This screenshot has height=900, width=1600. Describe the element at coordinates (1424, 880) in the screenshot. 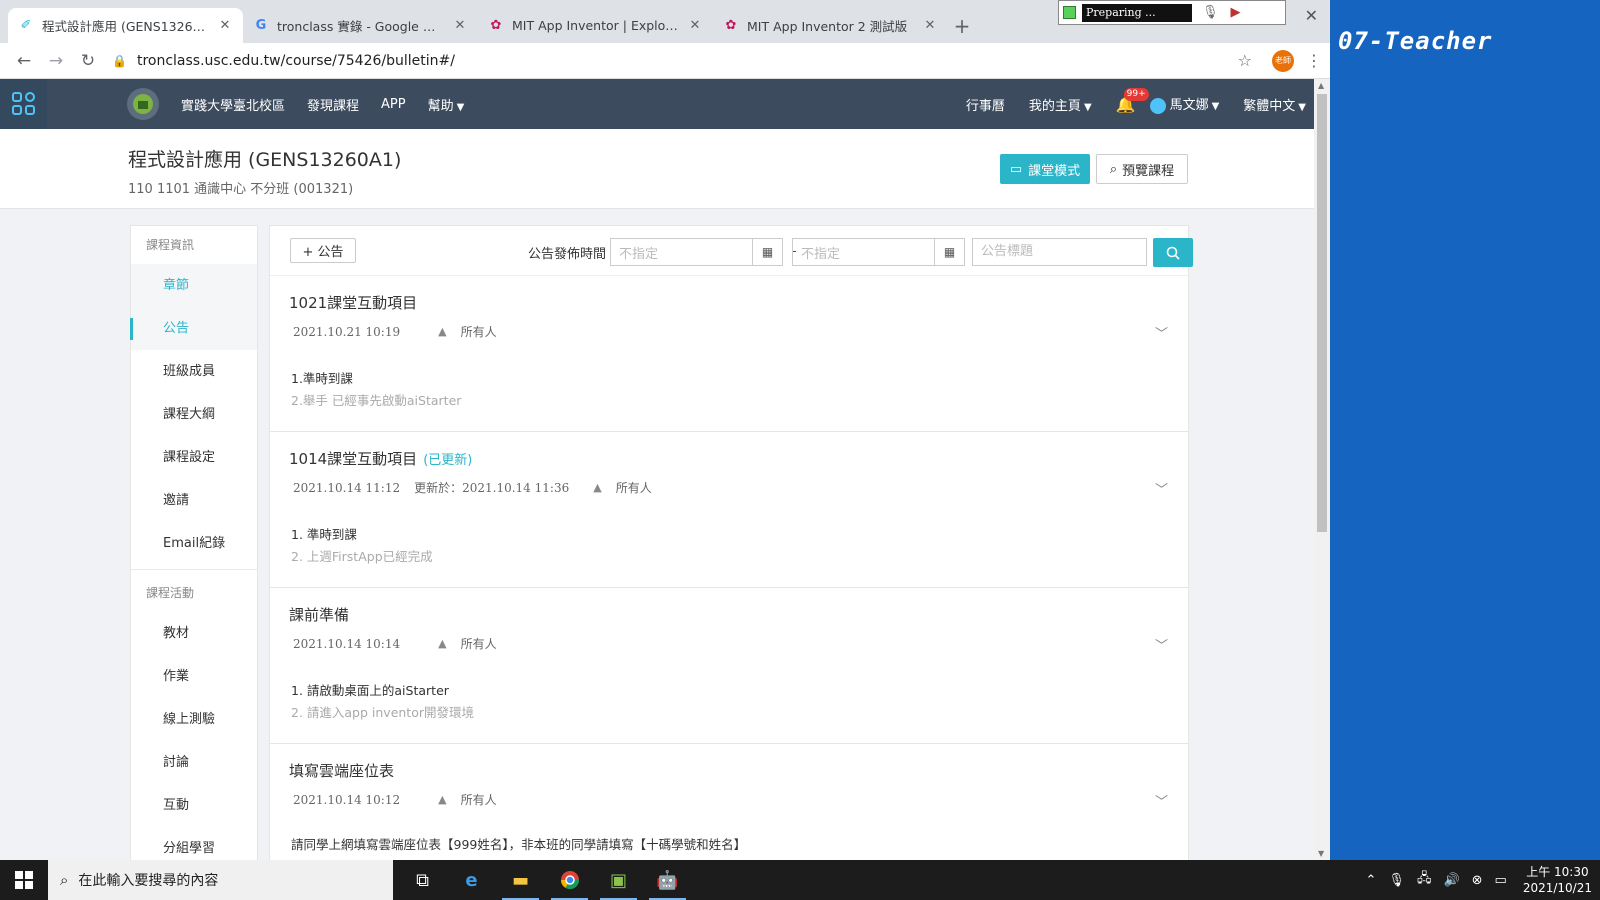

I see `network-icon: 🖧` at that location.